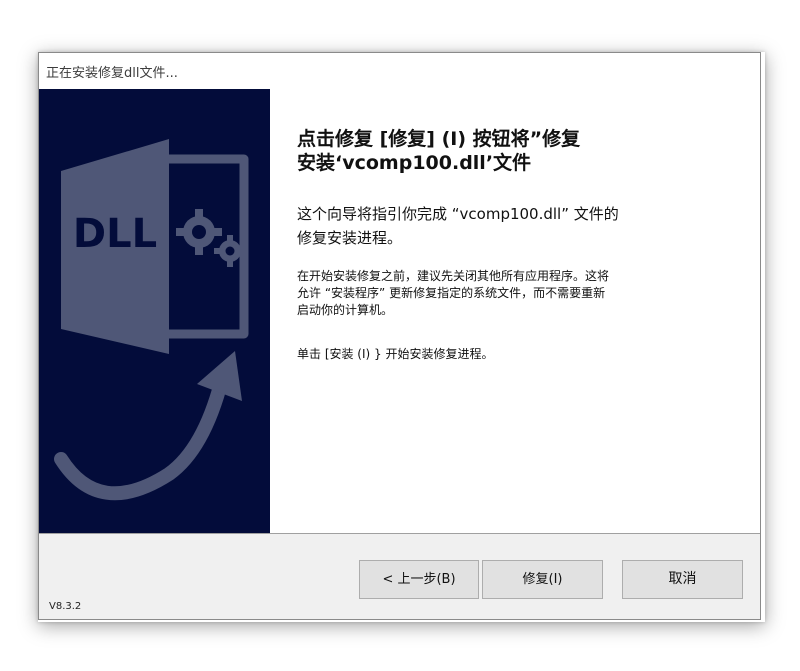  What do you see at coordinates (419, 579) in the screenshot?
I see `back-button: < 上一步(B)` at bounding box center [419, 579].